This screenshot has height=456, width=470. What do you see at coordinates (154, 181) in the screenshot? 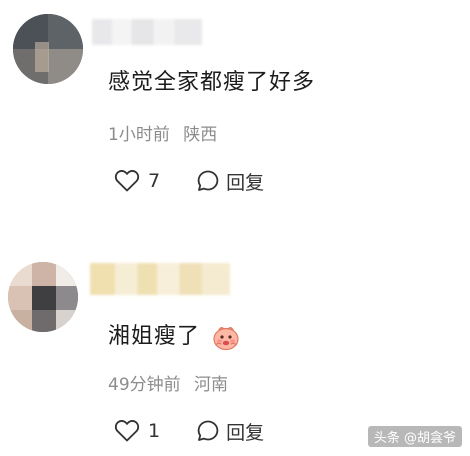
I see `like-count: 7` at bounding box center [154, 181].